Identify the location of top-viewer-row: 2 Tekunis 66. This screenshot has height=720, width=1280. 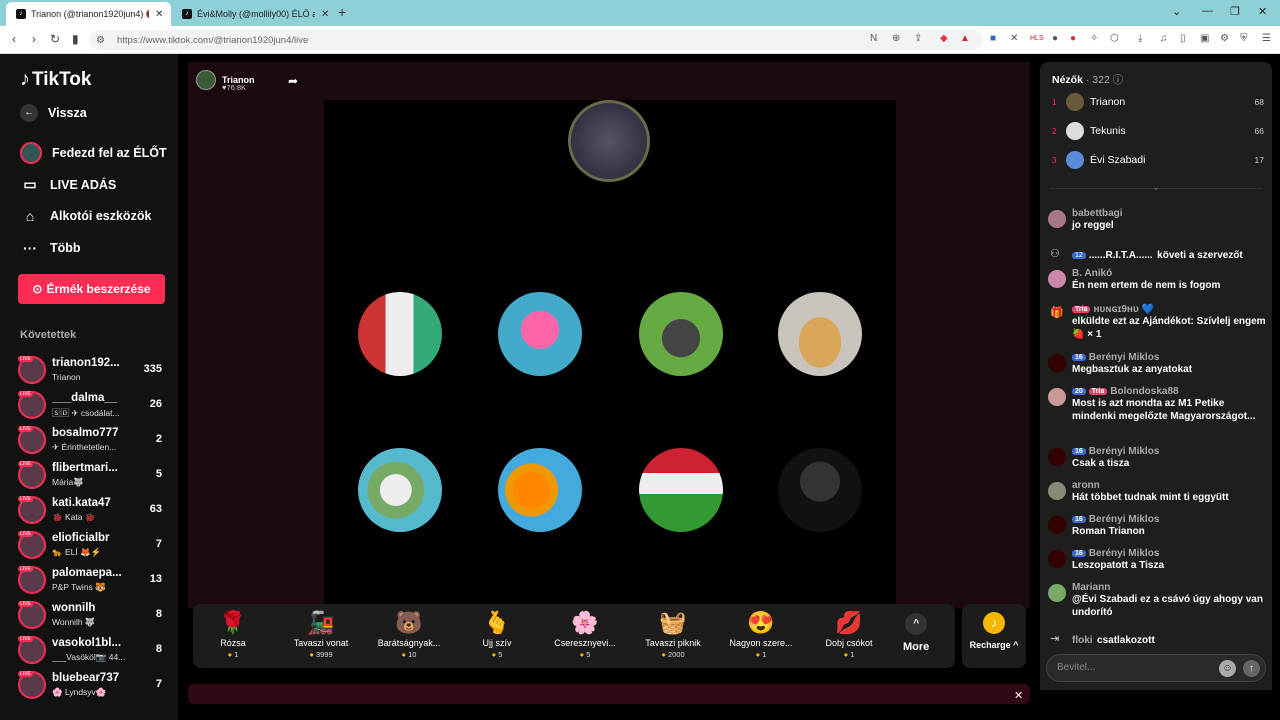
(1158, 131).